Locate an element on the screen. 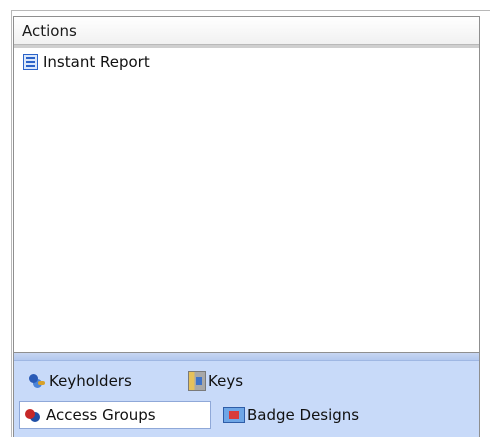  action-instant-report: Instant Report is located at coordinates (86, 62).